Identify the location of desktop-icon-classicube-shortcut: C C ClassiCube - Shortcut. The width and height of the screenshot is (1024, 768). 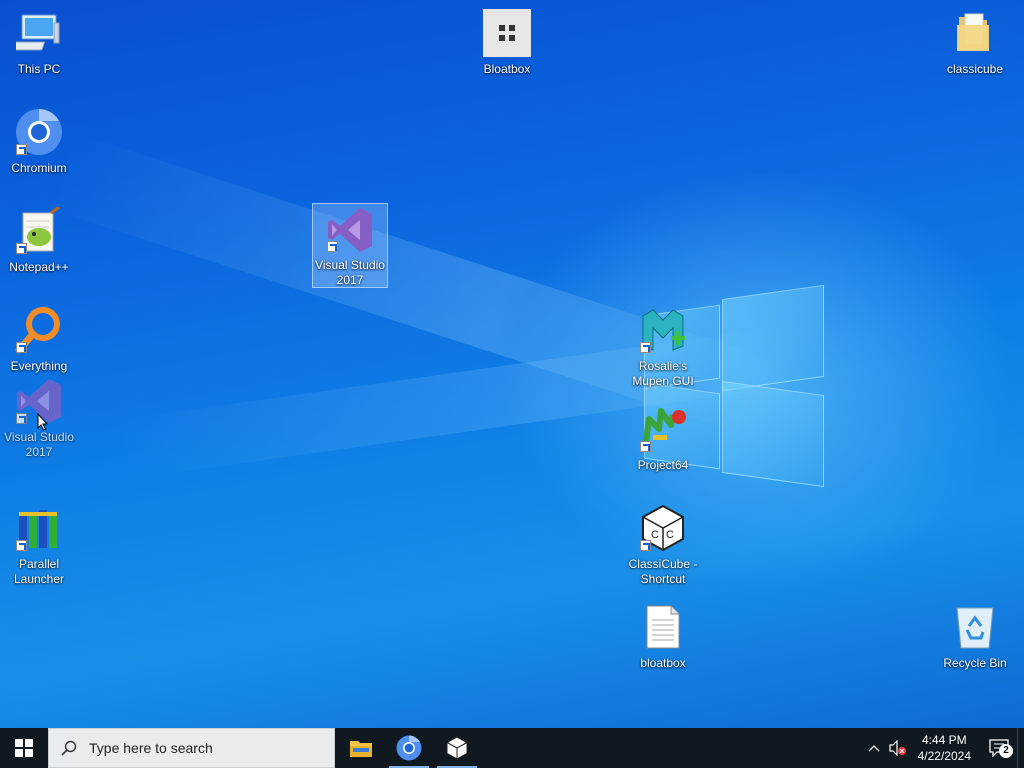
(663, 544).